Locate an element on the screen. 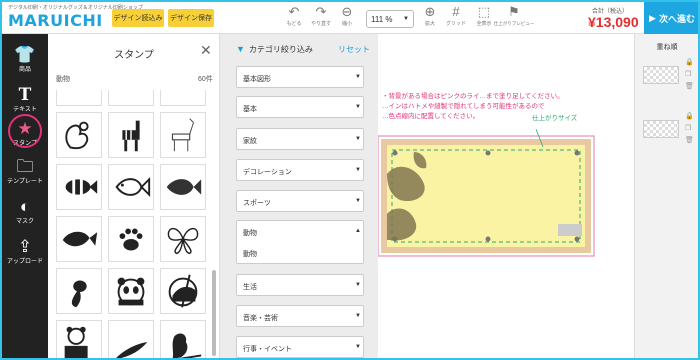 The image size is (700, 360). finish-size-label: 仕上がりサイズ is located at coordinates (555, 118).